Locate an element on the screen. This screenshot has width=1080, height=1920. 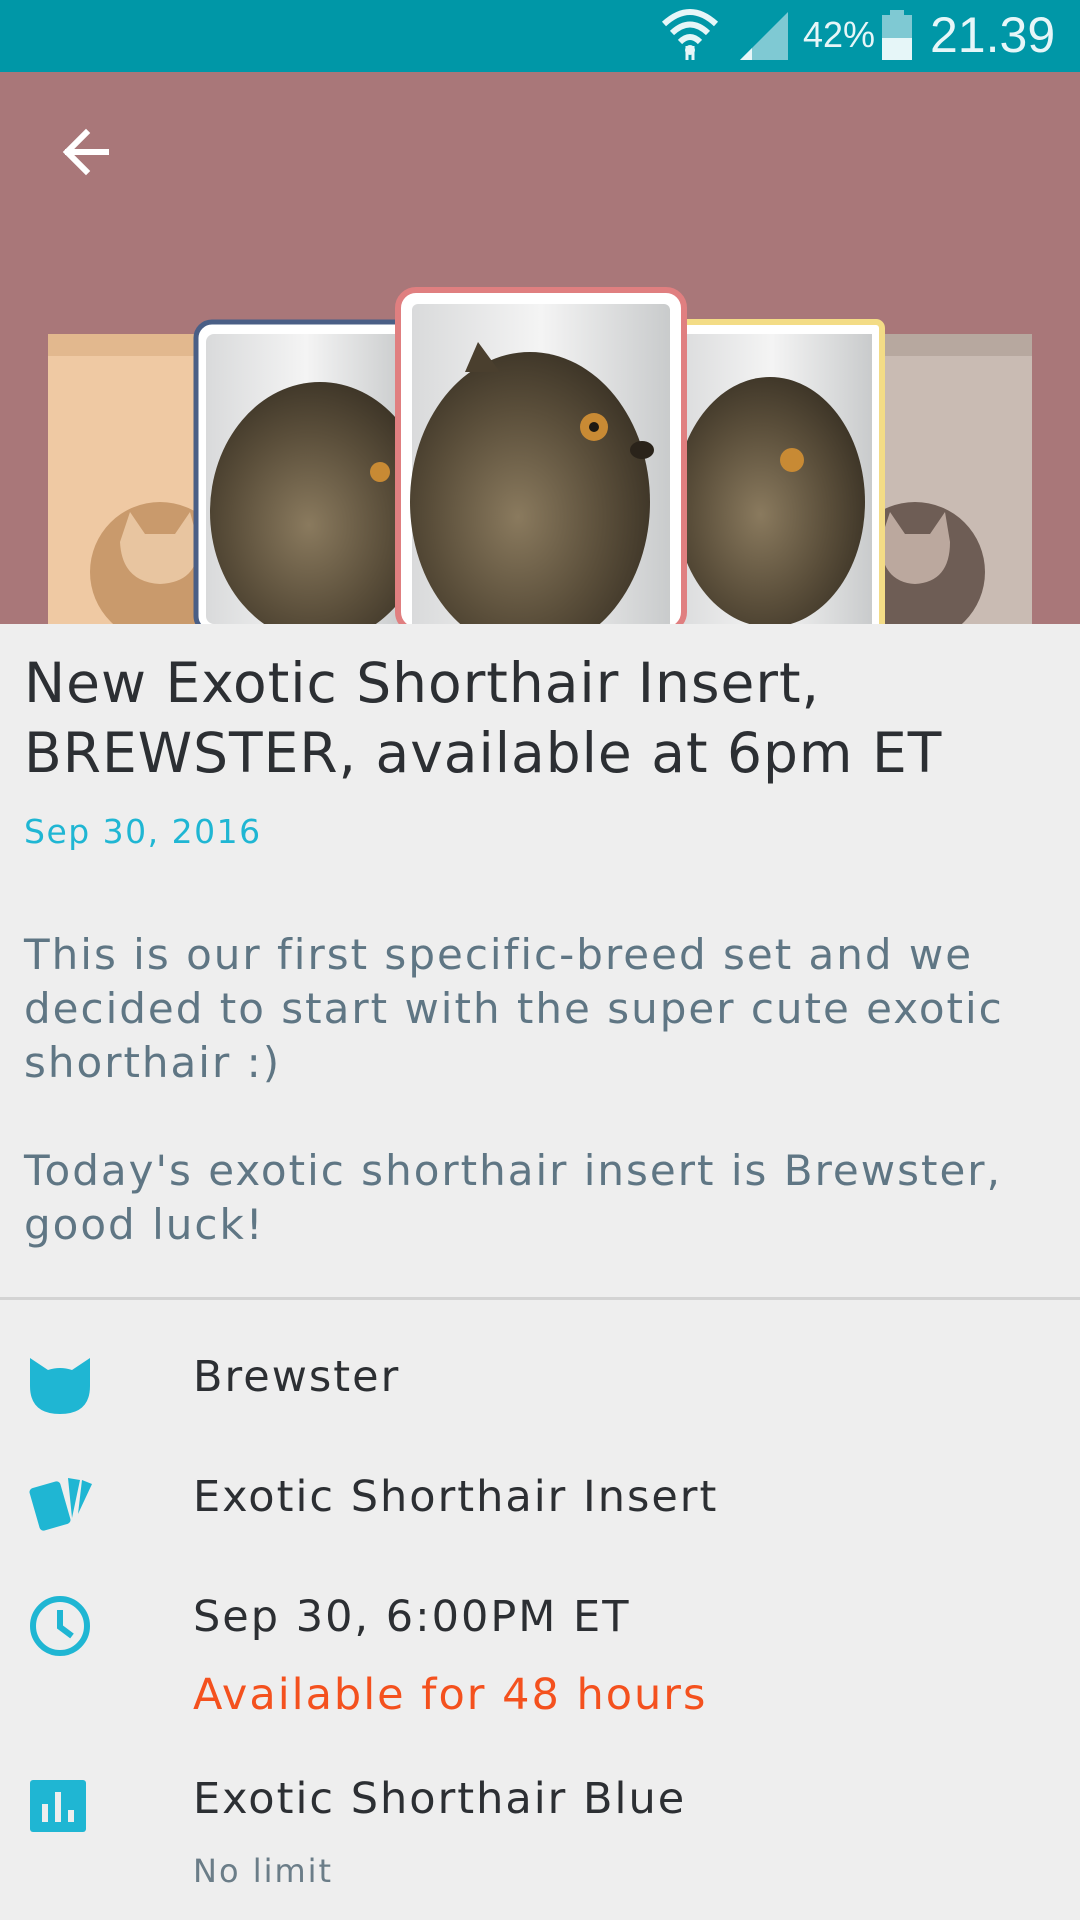
arrow-left-icon is located at coordinates (88, 152).